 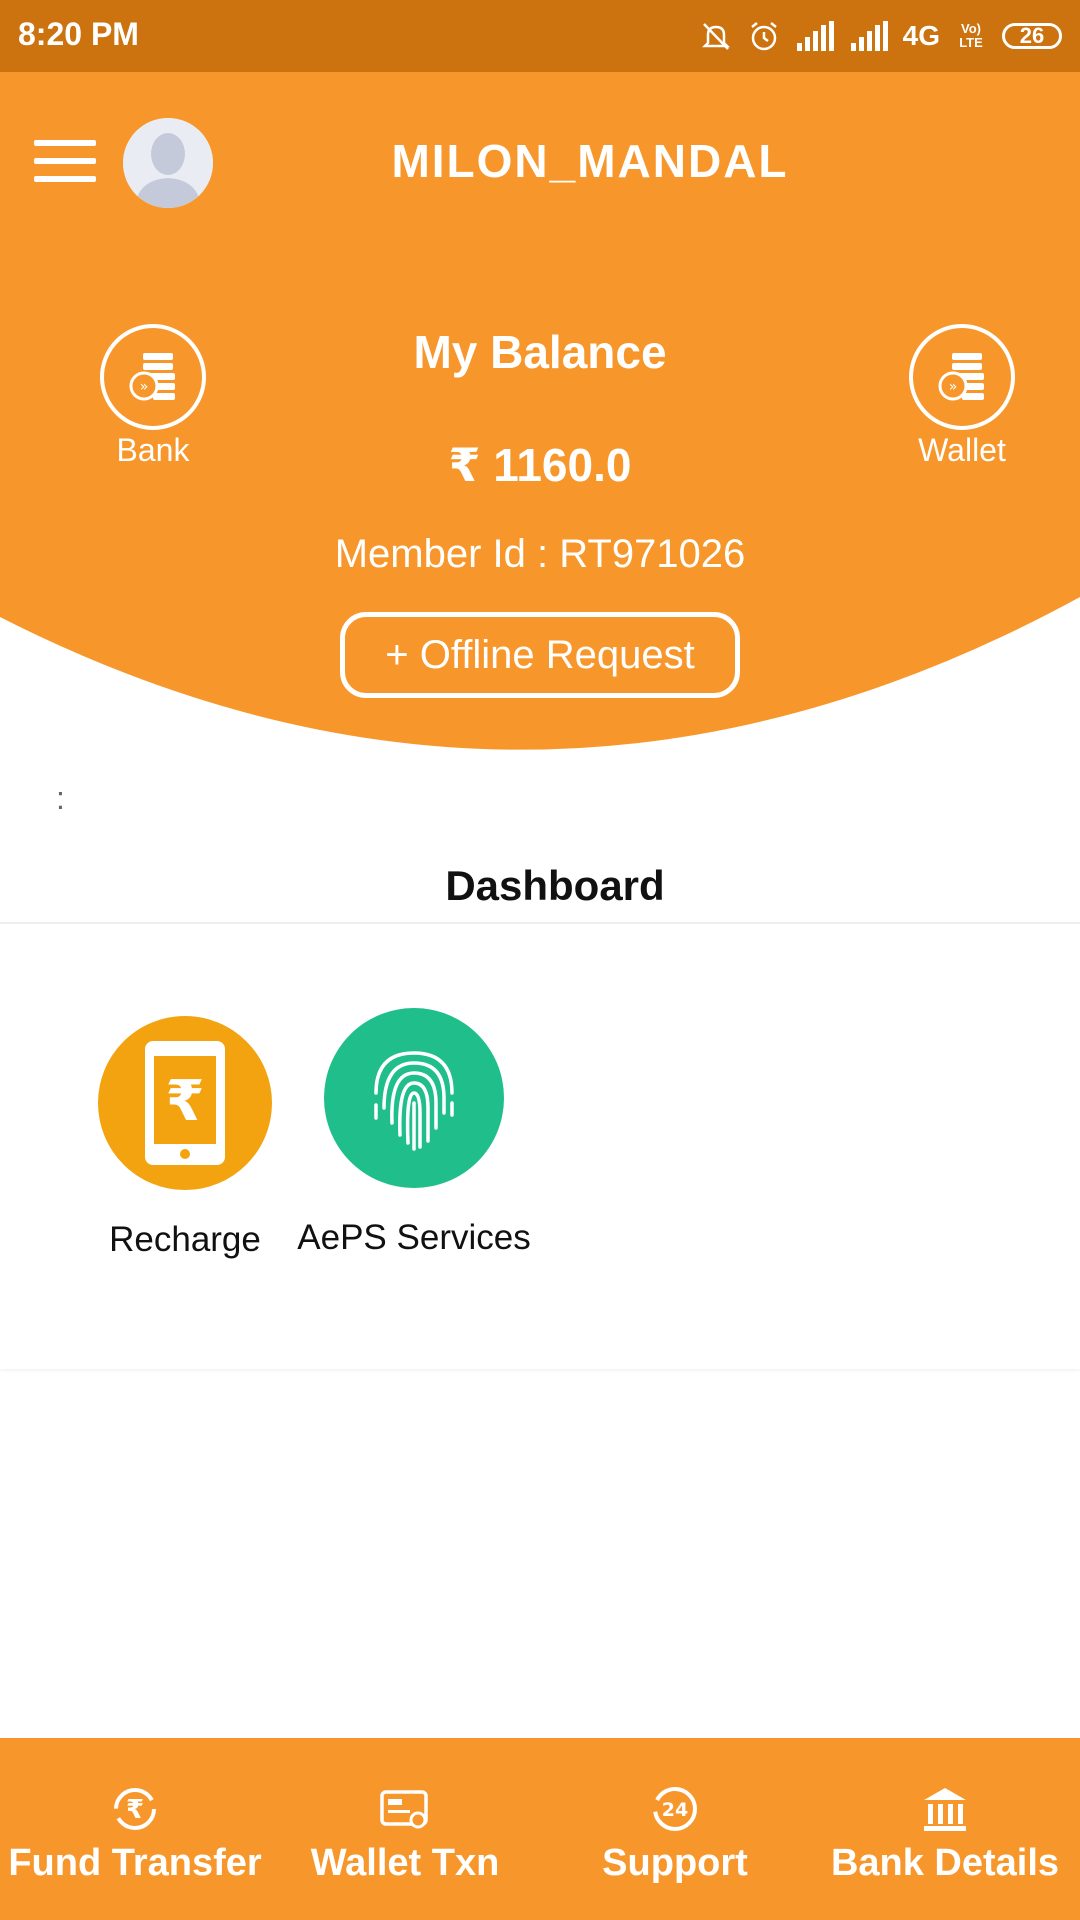 I want to click on nav-label: Fund Transfer, so click(x=135, y=1863).